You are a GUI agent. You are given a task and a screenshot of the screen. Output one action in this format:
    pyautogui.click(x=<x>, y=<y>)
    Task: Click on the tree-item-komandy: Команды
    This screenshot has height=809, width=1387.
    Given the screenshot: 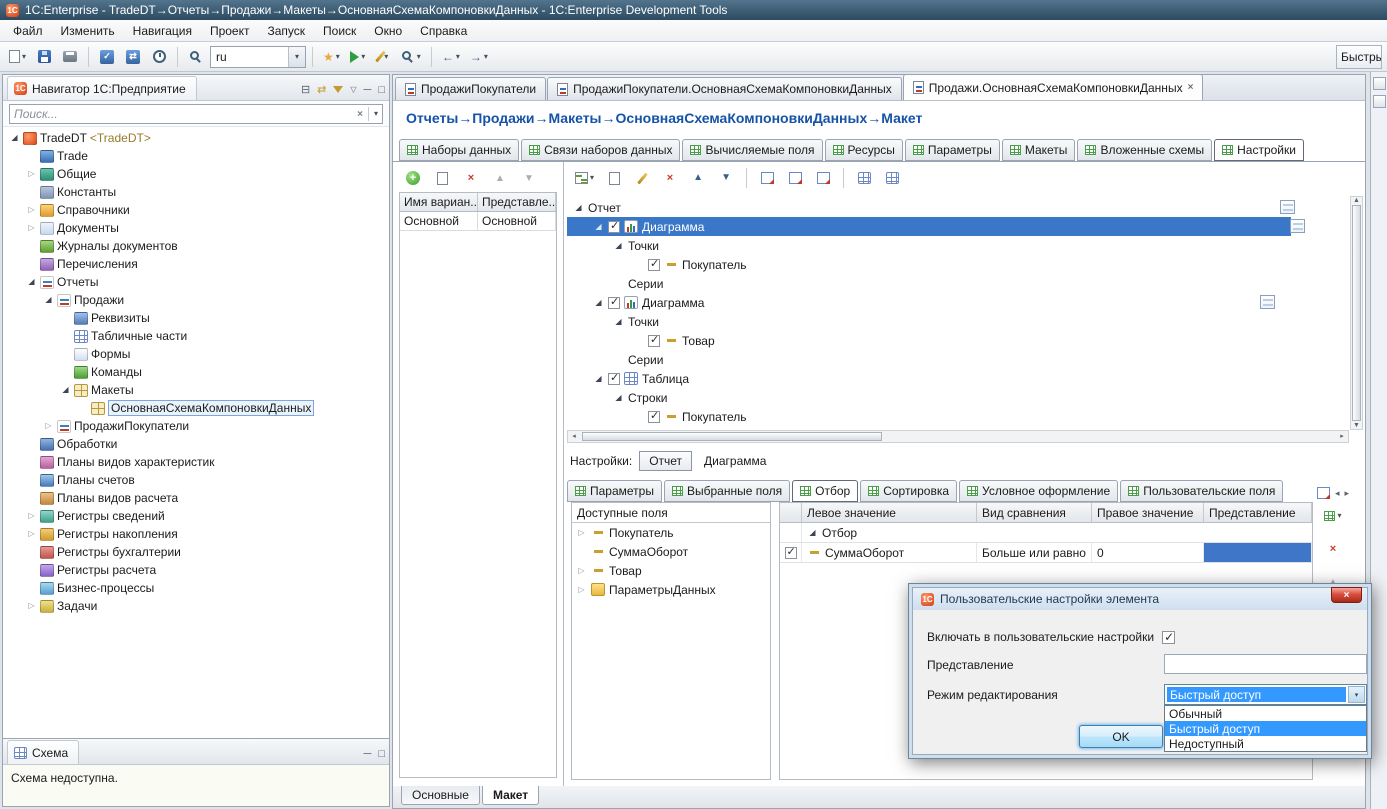 What is the action you would take?
    pyautogui.click(x=196, y=372)
    